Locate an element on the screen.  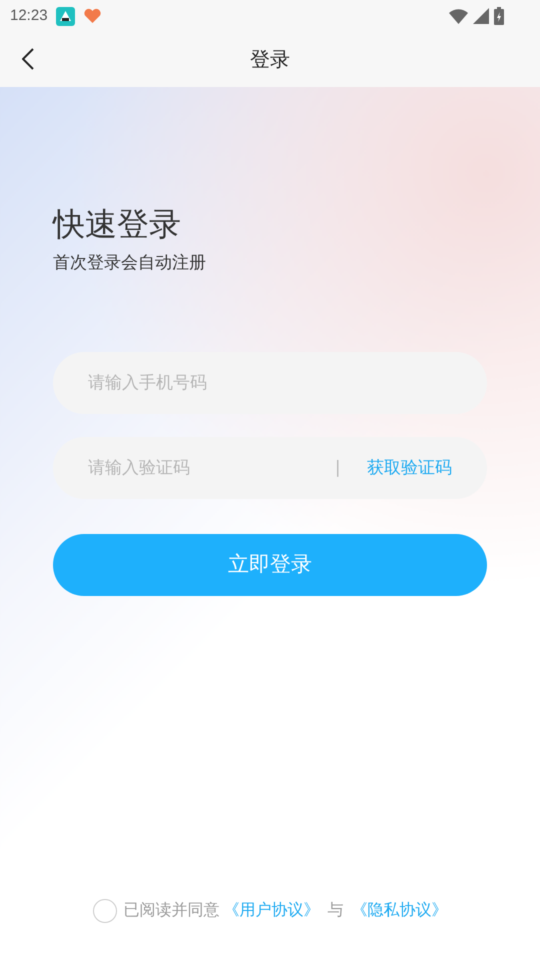
heart-icon is located at coordinates (92, 16).